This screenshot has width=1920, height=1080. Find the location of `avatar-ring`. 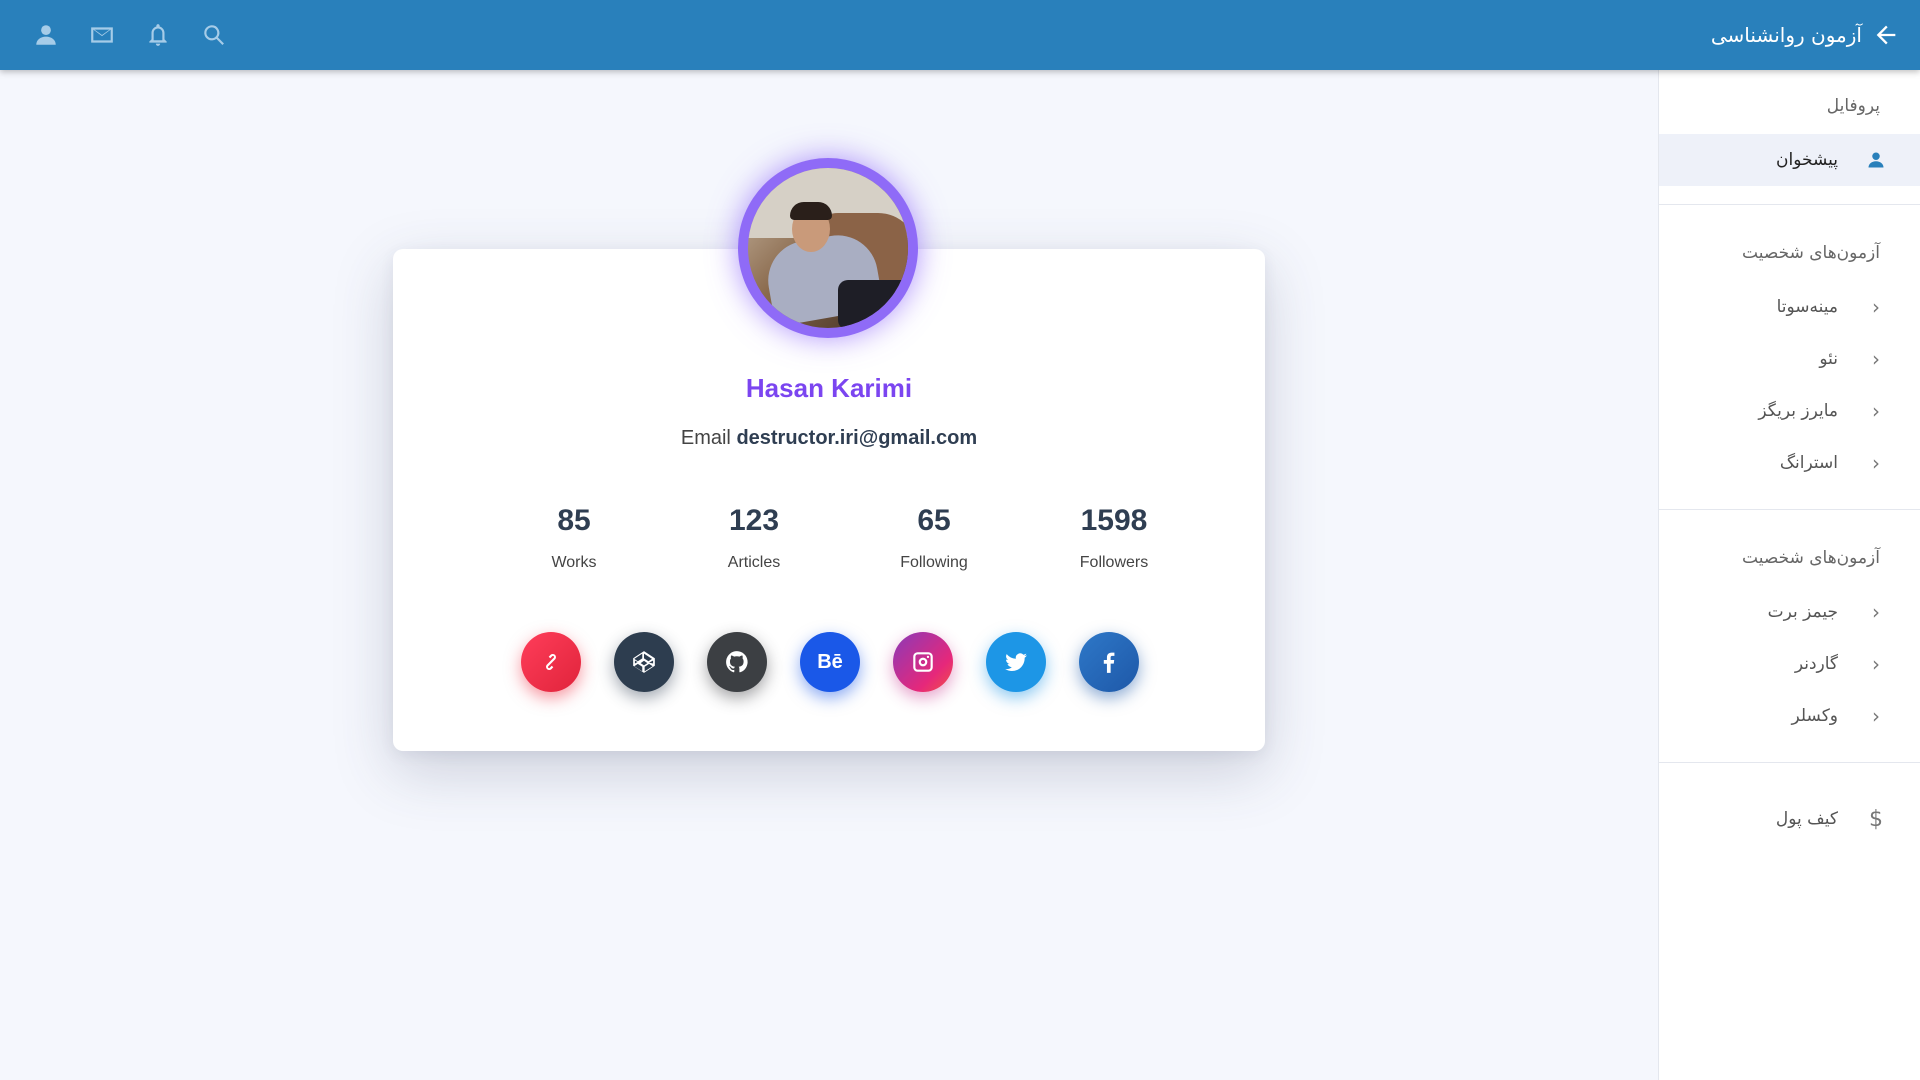

avatar-ring is located at coordinates (828, 248).